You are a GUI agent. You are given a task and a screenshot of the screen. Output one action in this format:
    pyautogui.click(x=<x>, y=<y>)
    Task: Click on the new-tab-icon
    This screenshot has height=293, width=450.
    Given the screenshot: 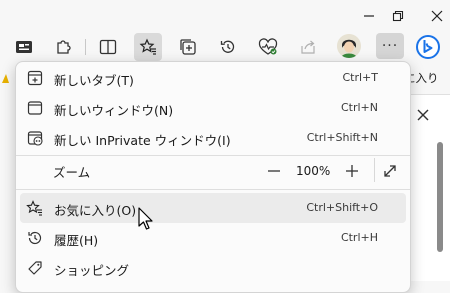 What is the action you would take?
    pyautogui.click(x=35, y=78)
    